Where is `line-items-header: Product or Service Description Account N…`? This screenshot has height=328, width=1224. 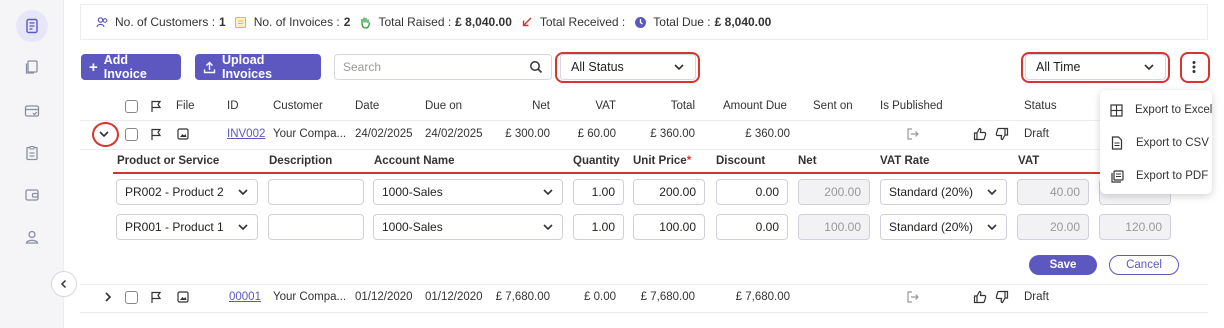 line-items-header: Product or Service Description Account N… is located at coordinates (644, 162).